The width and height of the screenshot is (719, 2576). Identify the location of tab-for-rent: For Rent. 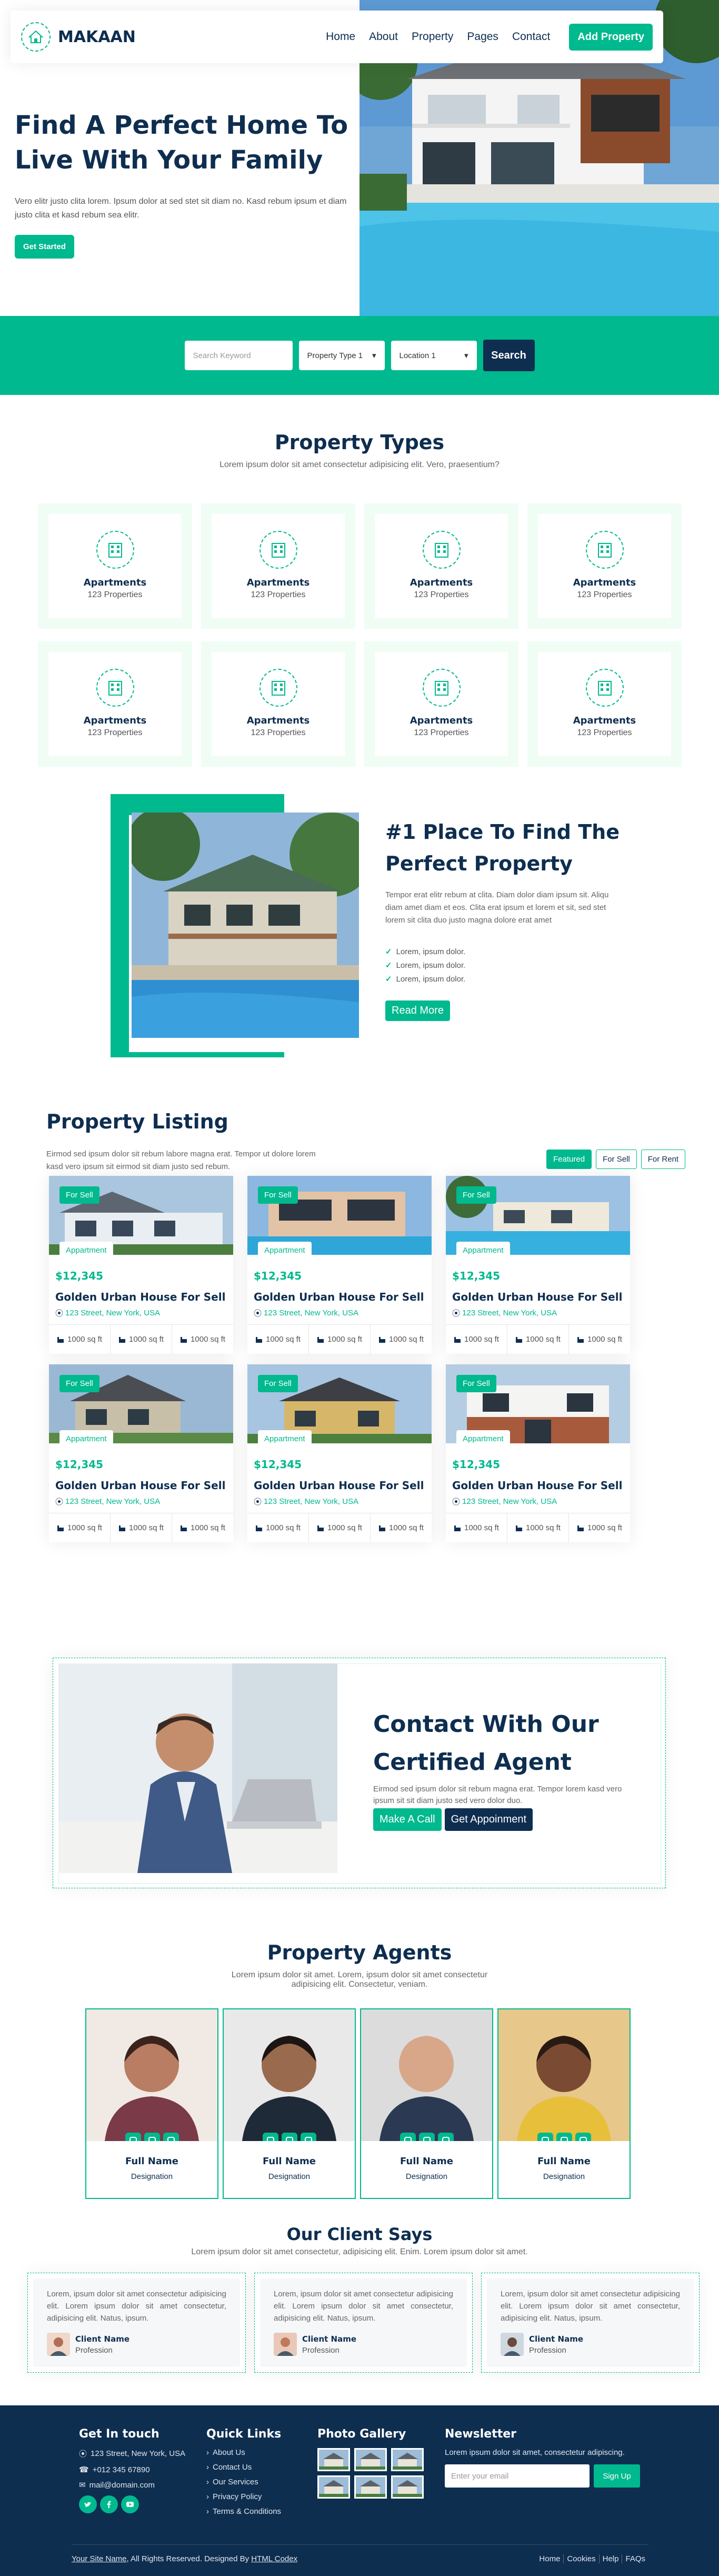
(663, 1159).